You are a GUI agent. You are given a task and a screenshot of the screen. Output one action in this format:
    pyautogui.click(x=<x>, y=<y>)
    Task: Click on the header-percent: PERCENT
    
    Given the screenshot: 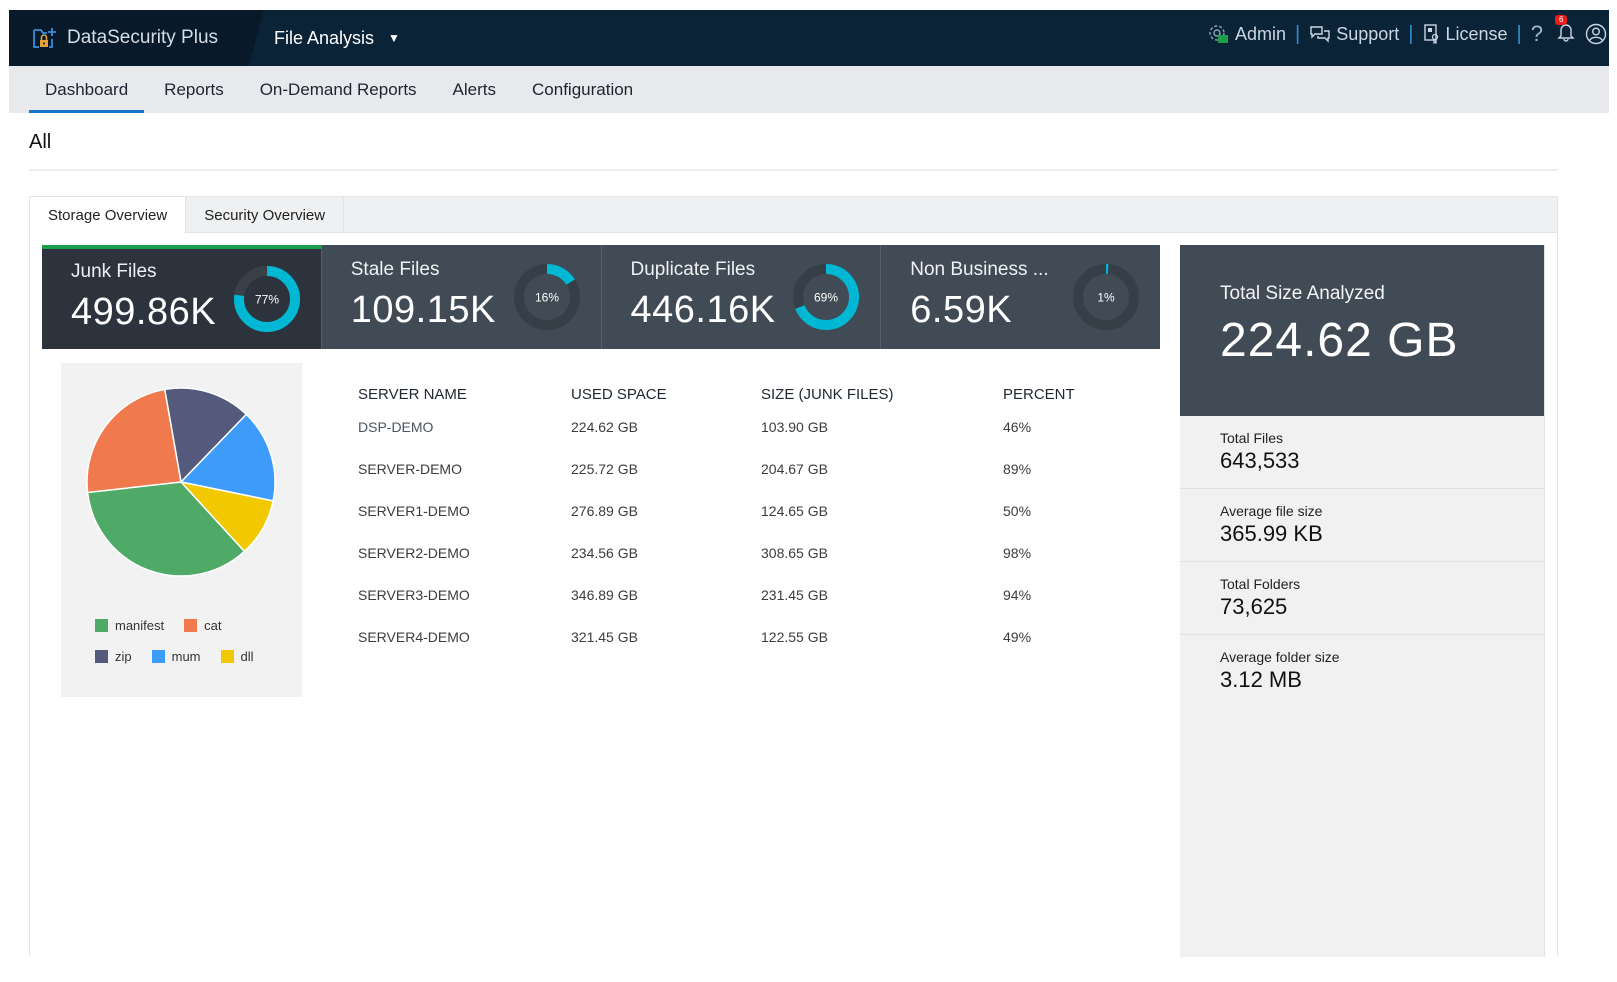 What is the action you would take?
    pyautogui.click(x=1063, y=394)
    